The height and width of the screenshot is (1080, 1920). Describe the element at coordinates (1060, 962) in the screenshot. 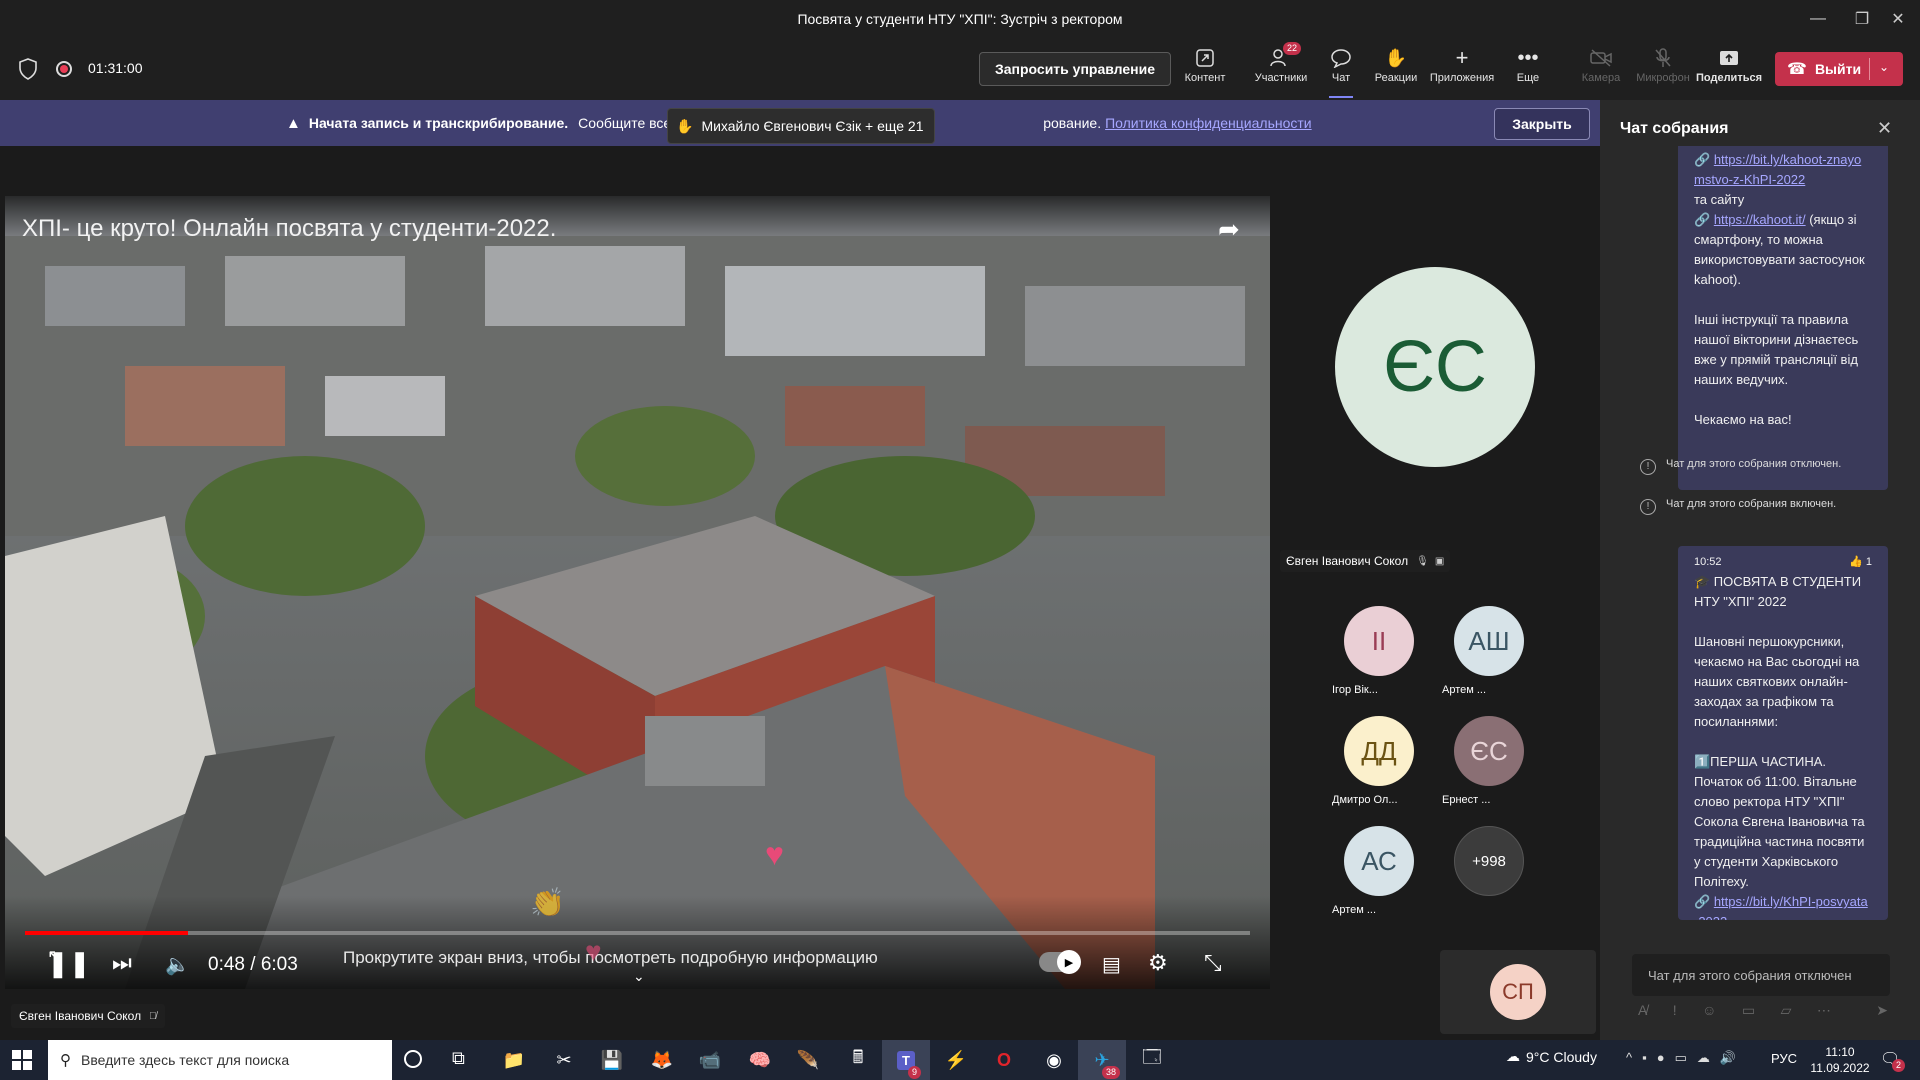

I see `autoplay-toggle: ▶` at that location.